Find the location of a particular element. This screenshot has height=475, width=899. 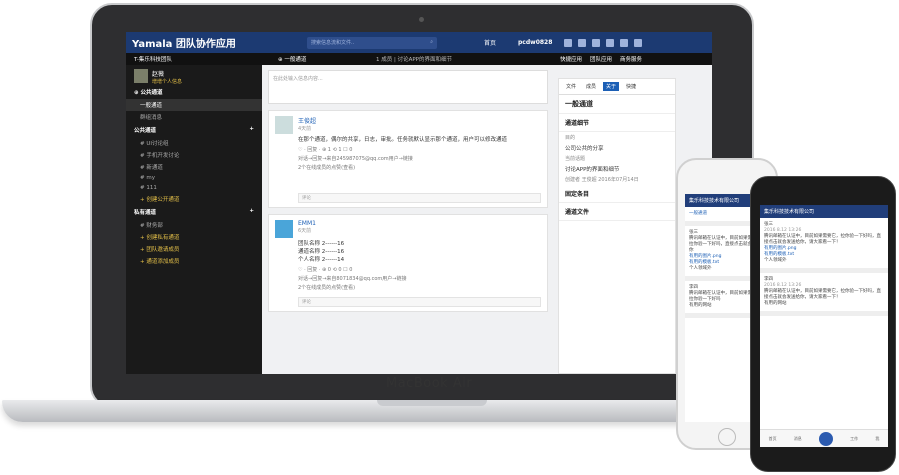

camera-dot is located at coordinates (421, 19).